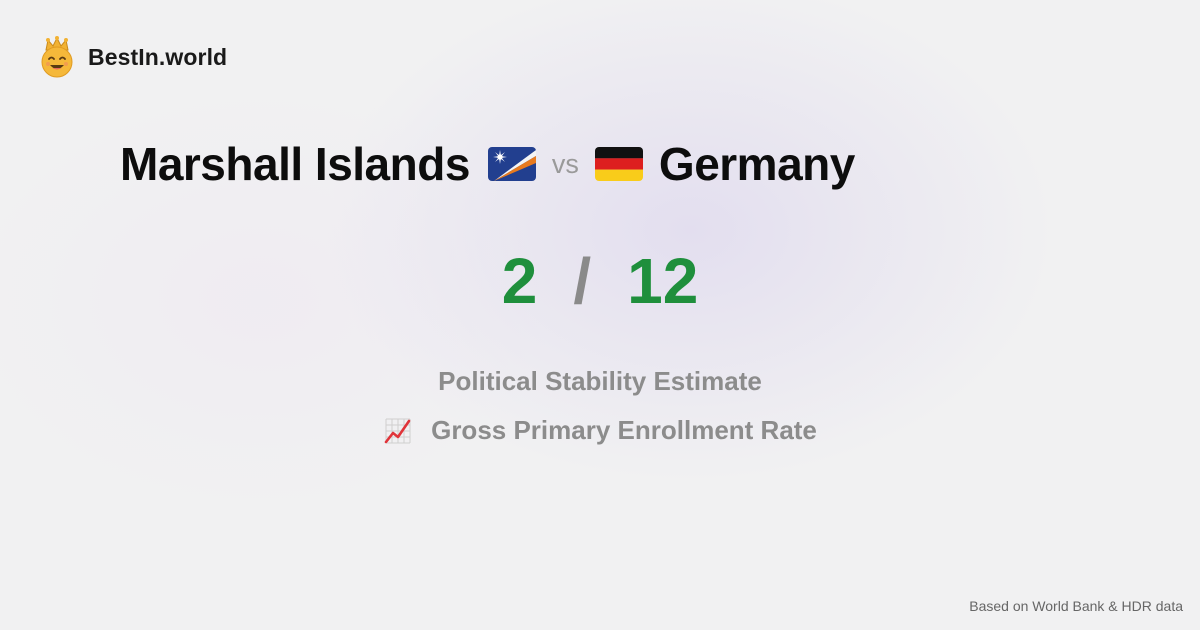  I want to click on metric-political-stability: Political Stability Estimate, so click(600, 381).